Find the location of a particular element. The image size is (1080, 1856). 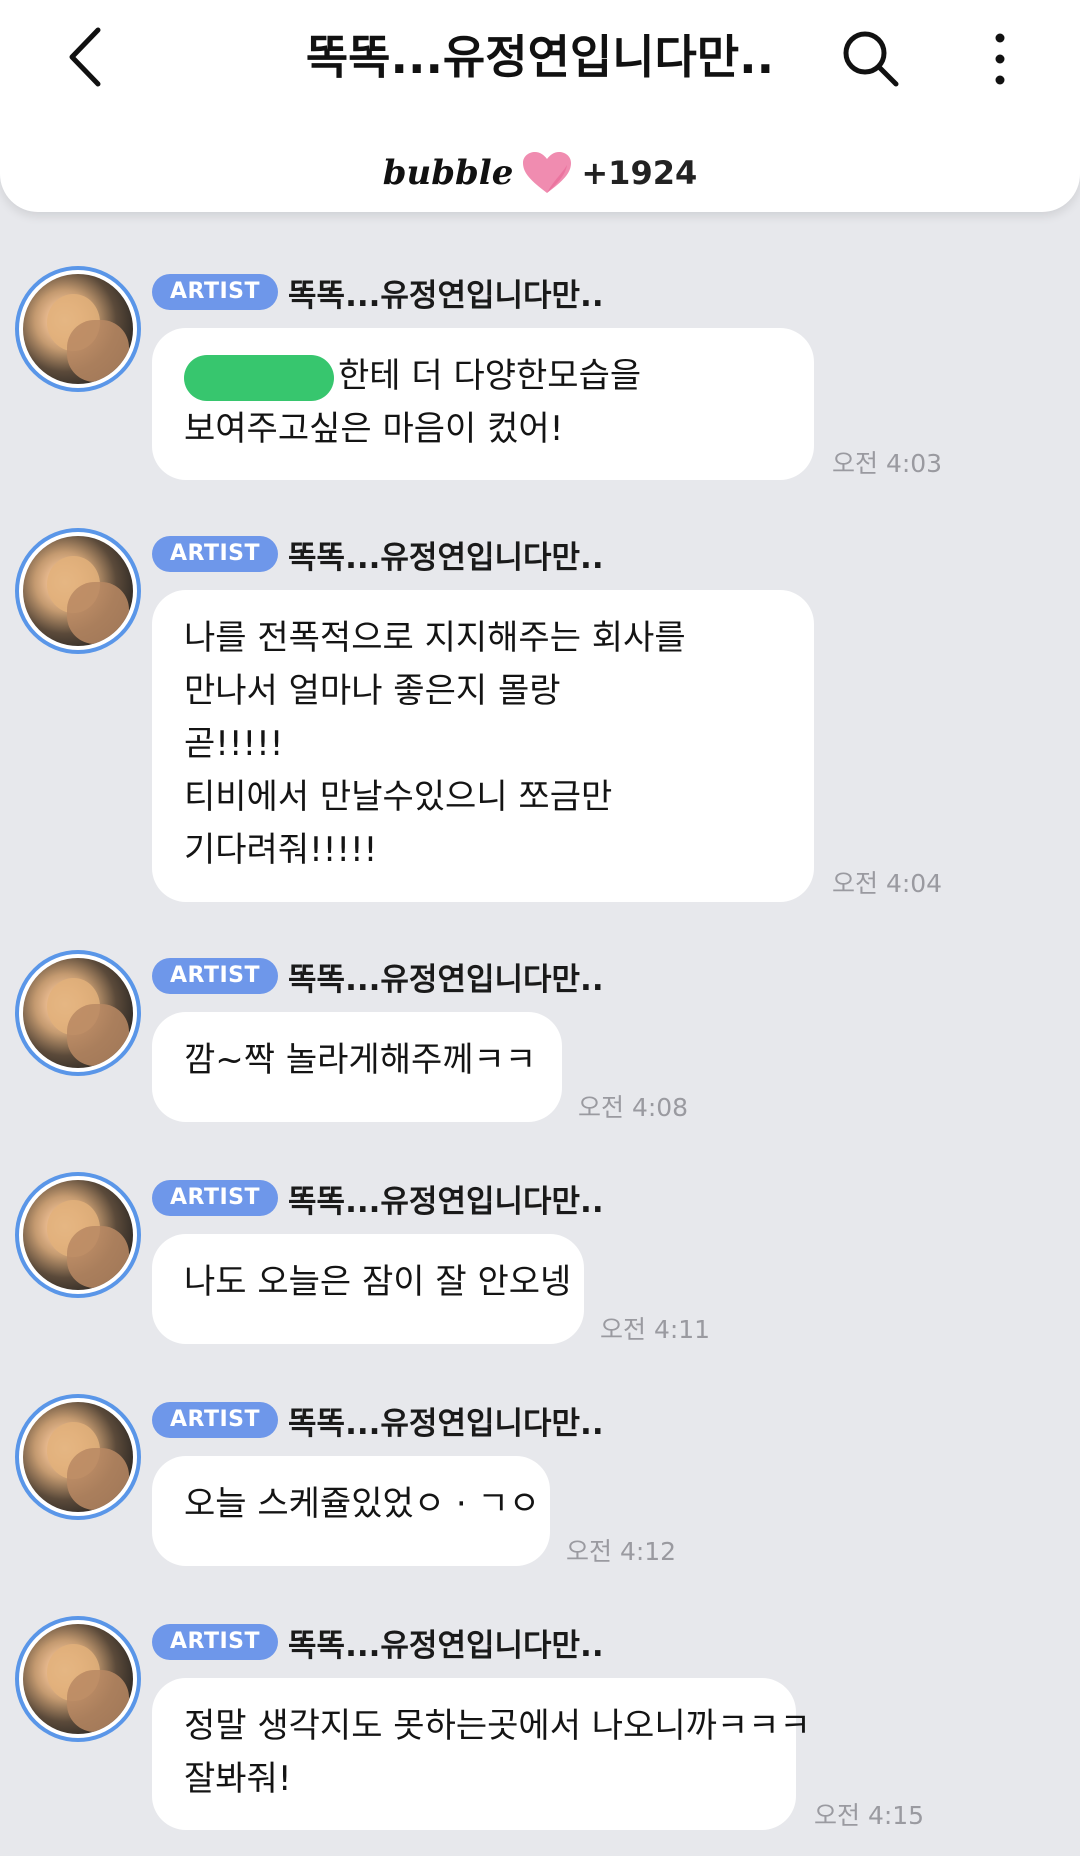

message-bubble: 깜~짝 놀라게해주께ㅋㅋ is located at coordinates (357, 1067).